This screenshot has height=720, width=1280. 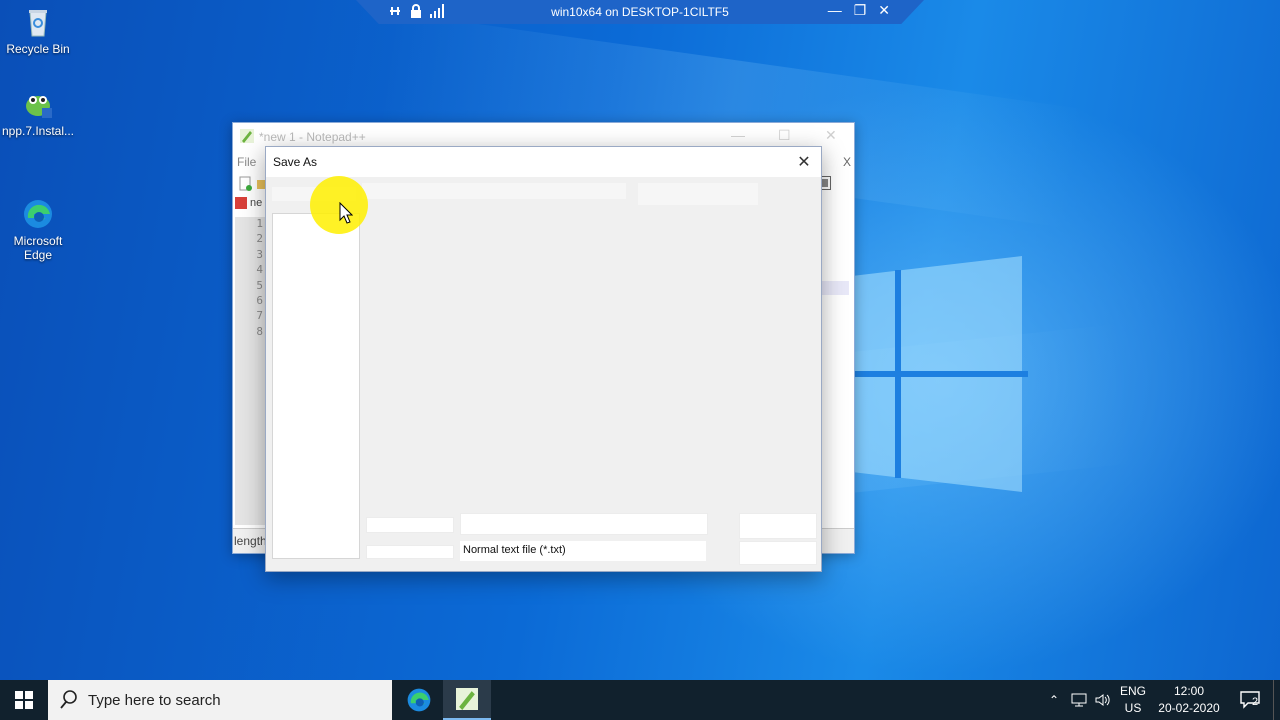 What do you see at coordinates (259, 300) in the screenshot?
I see `line-number: 6` at bounding box center [259, 300].